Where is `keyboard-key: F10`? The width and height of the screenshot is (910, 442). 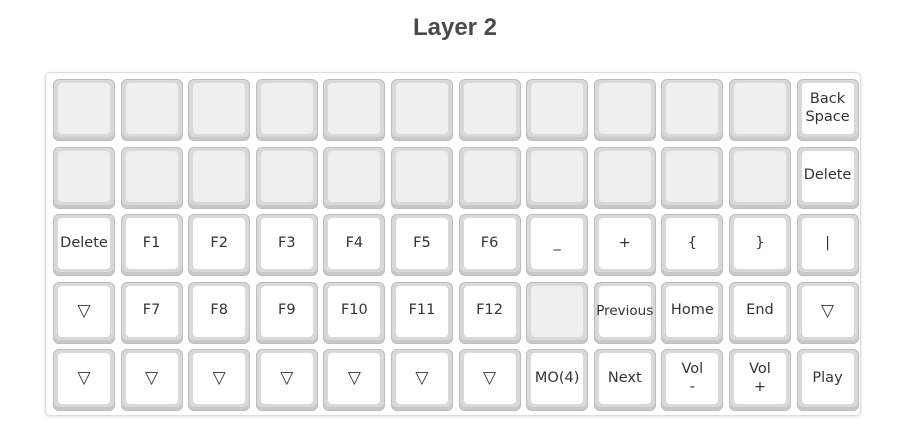 keyboard-key: F10 is located at coordinates (354, 312).